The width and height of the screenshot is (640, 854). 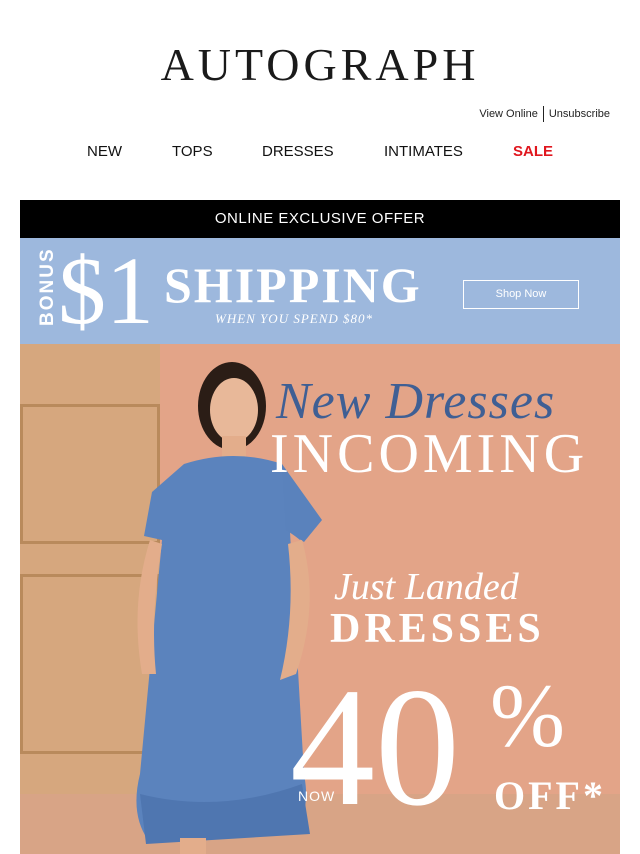 What do you see at coordinates (579, 114) in the screenshot?
I see `unsubscribe-link: Unsubscribe` at bounding box center [579, 114].